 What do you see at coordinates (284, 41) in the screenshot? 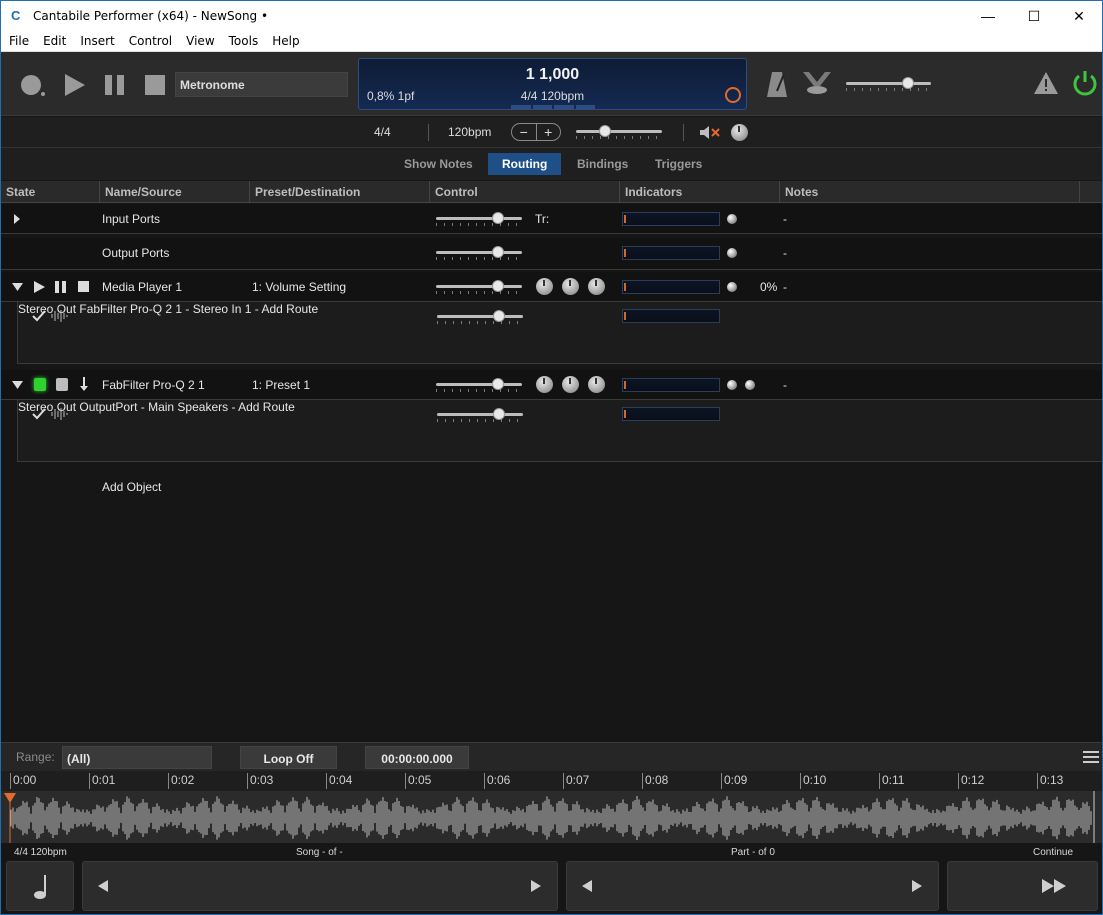
I see `menu-help: Help` at bounding box center [284, 41].